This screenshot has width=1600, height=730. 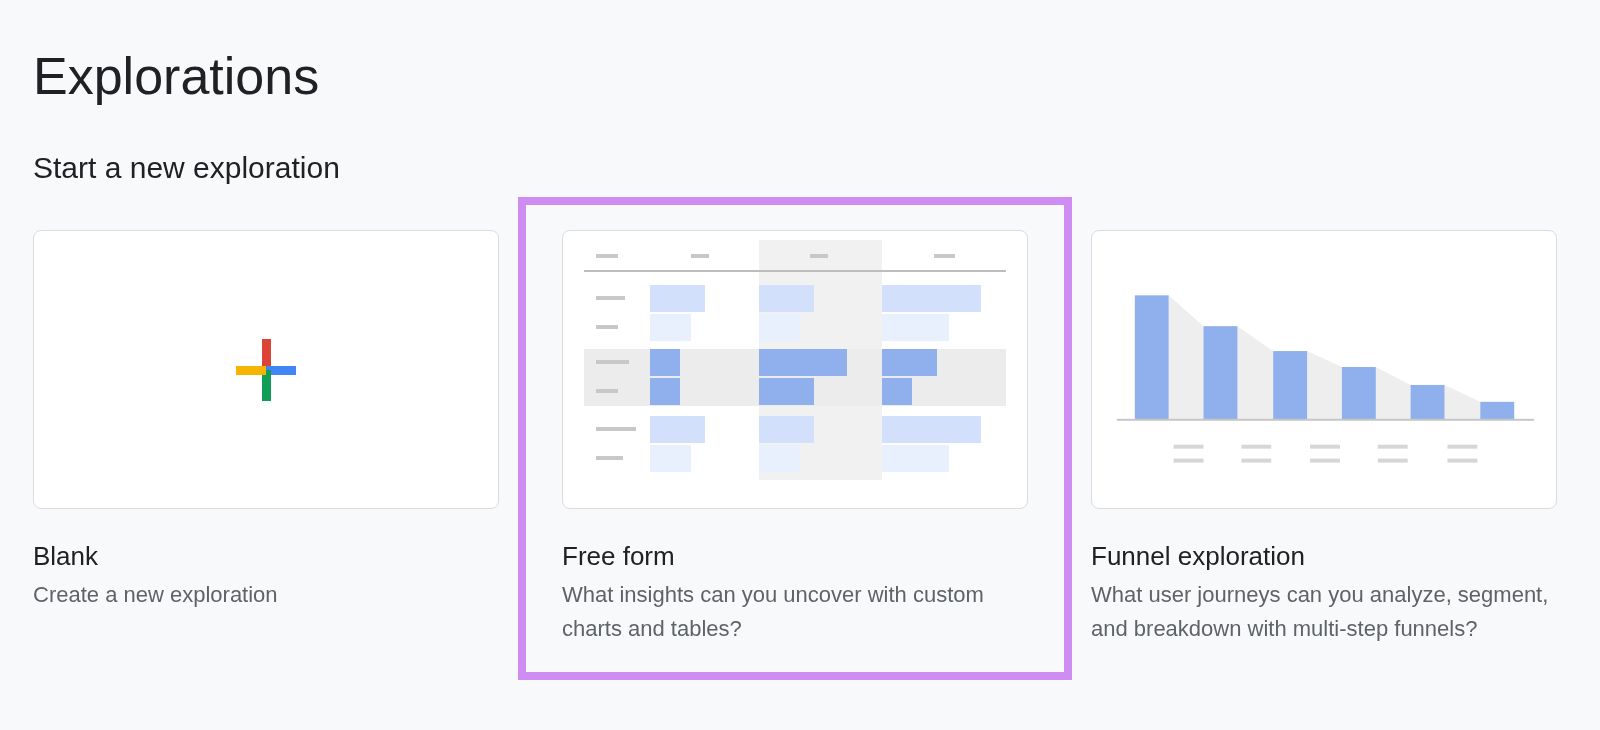 I want to click on section-heading: Start a new exploration, so click(x=187, y=168).